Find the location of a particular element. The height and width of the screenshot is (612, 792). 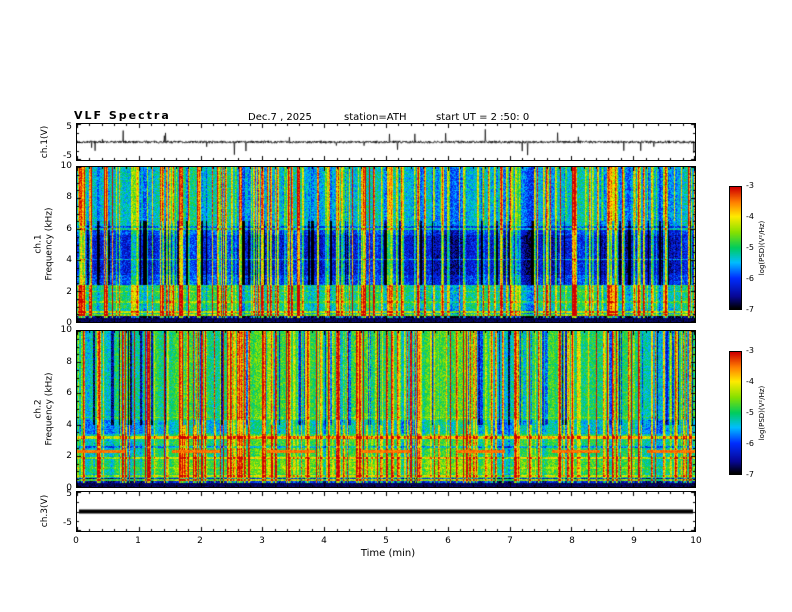

ch2-channel-label: ch.2 is located at coordinates (38, 409).